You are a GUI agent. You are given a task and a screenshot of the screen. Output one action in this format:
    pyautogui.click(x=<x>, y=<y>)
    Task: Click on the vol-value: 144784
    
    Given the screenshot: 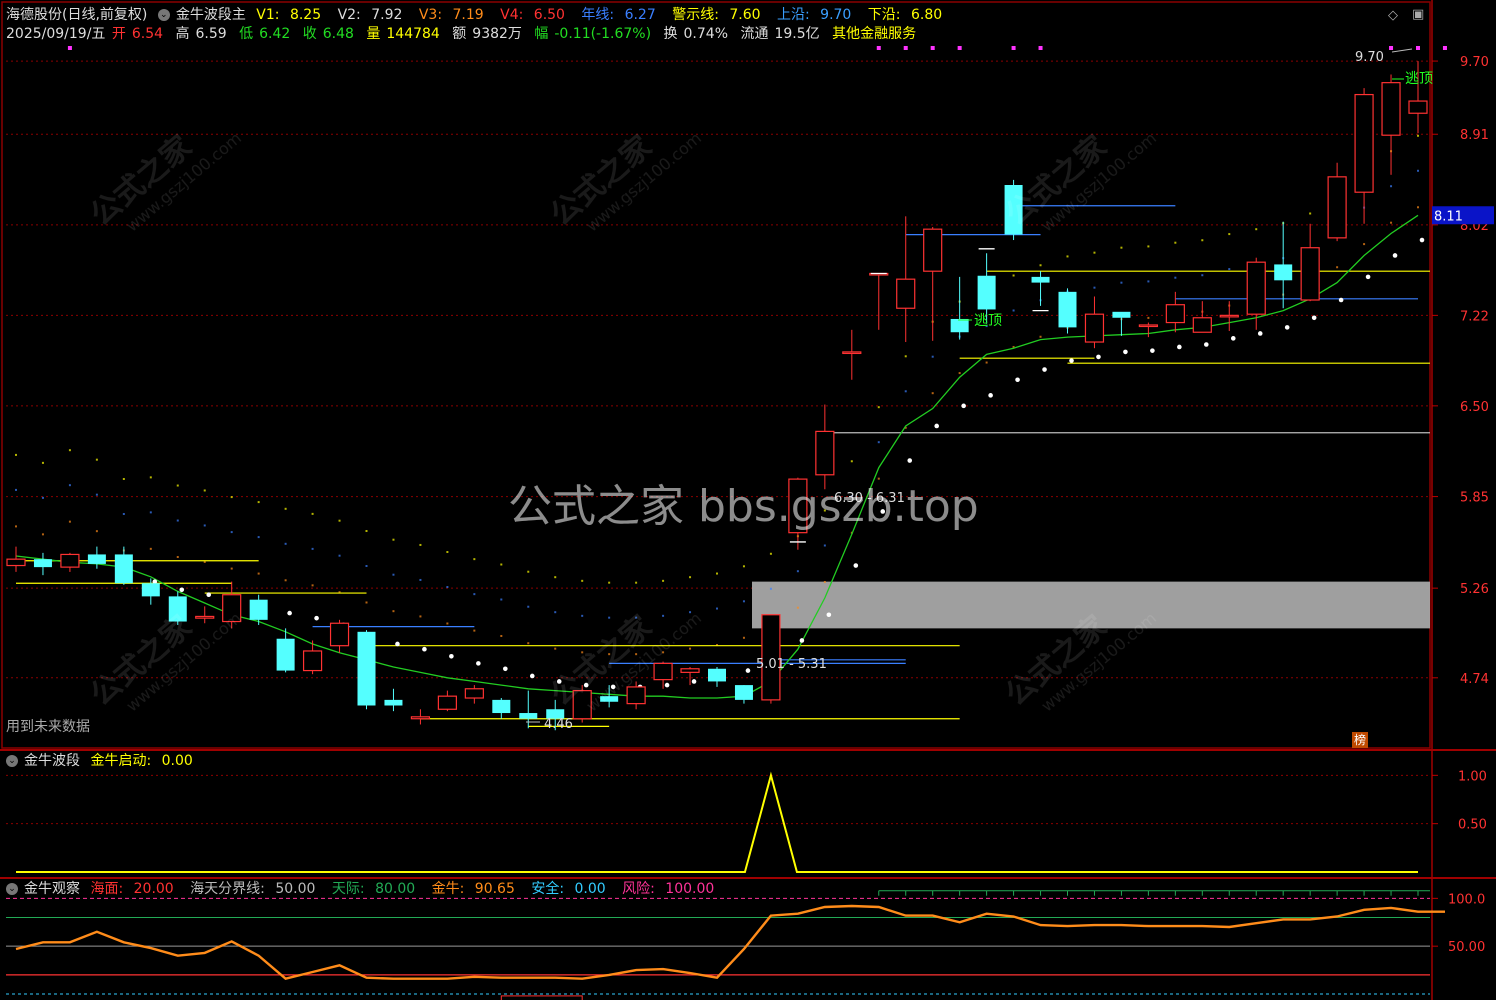 What is the action you would take?
    pyautogui.click(x=413, y=34)
    